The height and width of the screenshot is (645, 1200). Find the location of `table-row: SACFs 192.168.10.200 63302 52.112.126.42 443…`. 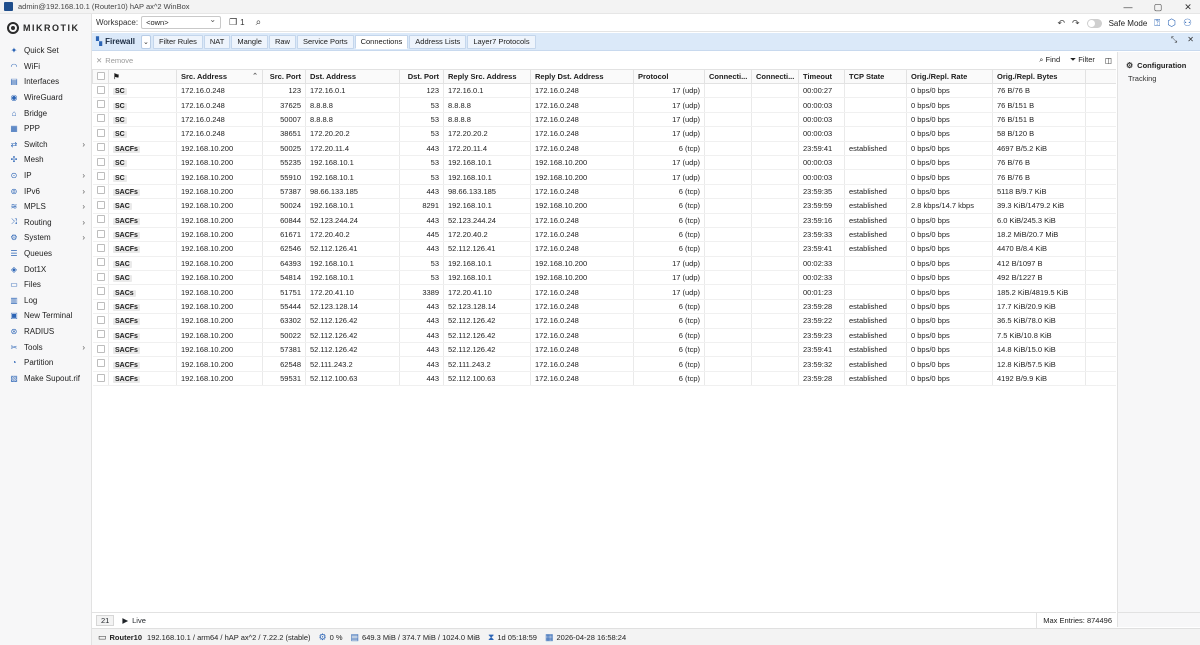

table-row: SACFs 192.168.10.200 63302 52.112.126.42 443… is located at coordinates (604, 321).